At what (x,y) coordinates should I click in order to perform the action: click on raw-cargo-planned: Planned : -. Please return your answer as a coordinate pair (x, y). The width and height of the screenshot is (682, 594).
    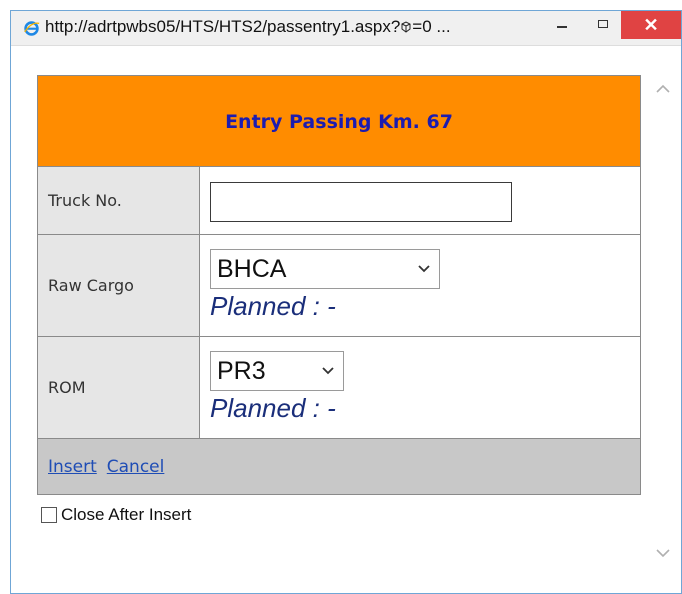
    Looking at the image, I should click on (273, 306).